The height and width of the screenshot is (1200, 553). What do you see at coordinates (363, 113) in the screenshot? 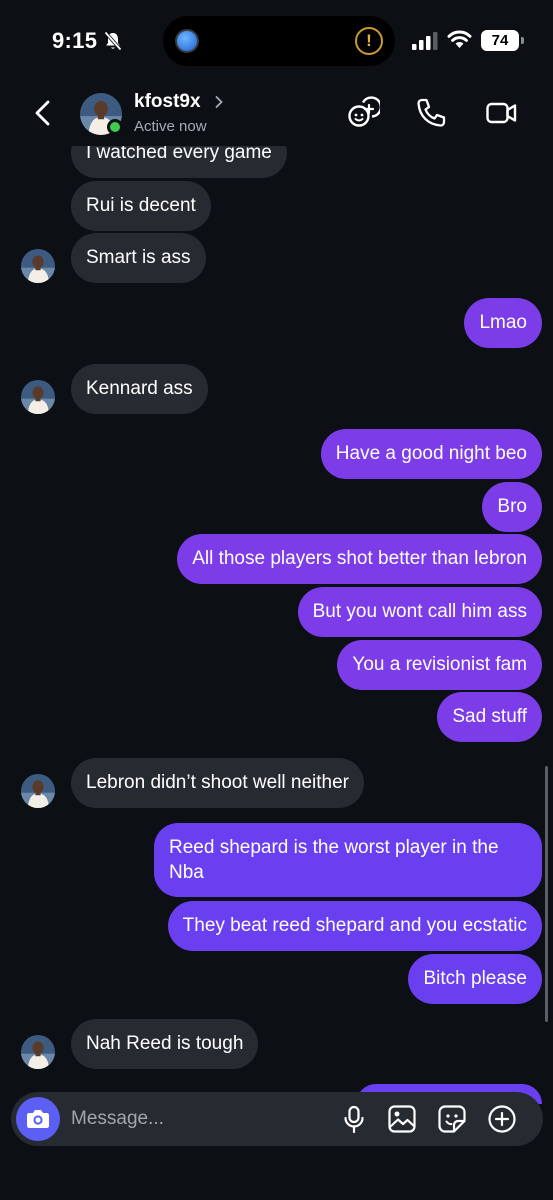
I see `video-chat-effects-icon` at bounding box center [363, 113].